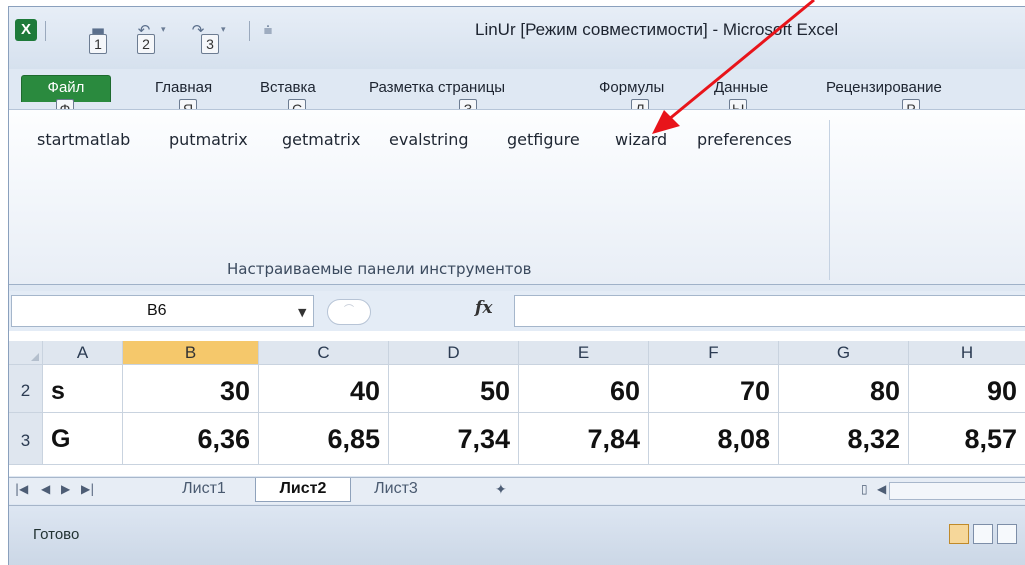 This screenshot has width=1025, height=565. What do you see at coordinates (584, 439) in the screenshot?
I see `table-cell: 7,84` at bounding box center [584, 439].